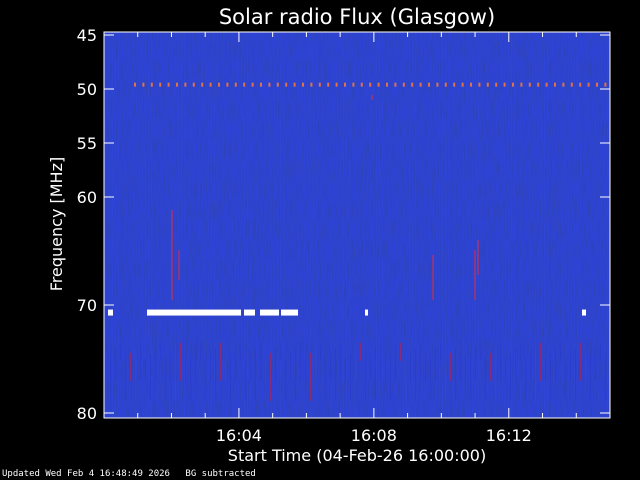  I want to click on x-tick-label: 16:12, so click(509, 435).